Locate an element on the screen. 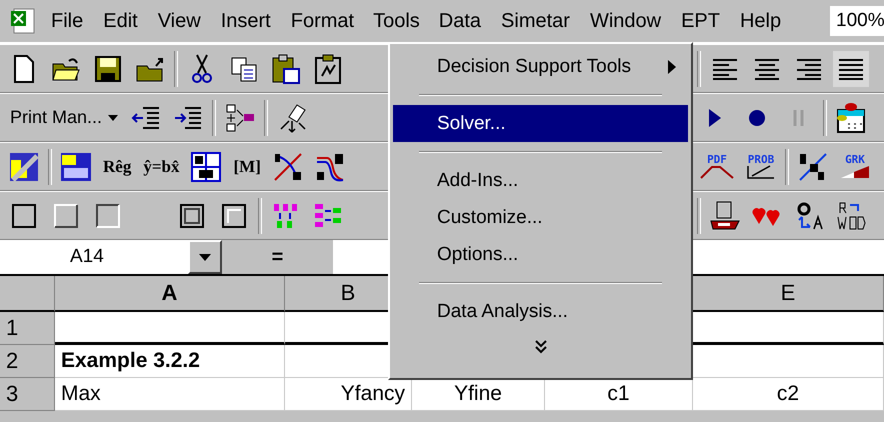 This screenshot has width=884, height=422. table-cell: Example 3.2.2 is located at coordinates (170, 361).